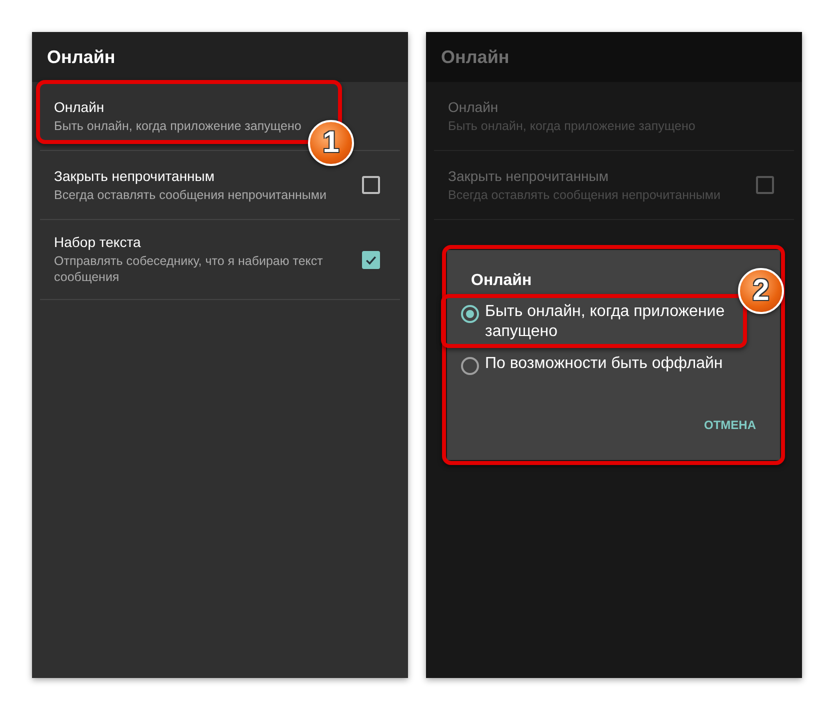 Image resolution: width=834 pixels, height=710 pixels. Describe the element at coordinates (604, 364) in the screenshot. I see `option-label: По возможности быть оффлайн` at that location.